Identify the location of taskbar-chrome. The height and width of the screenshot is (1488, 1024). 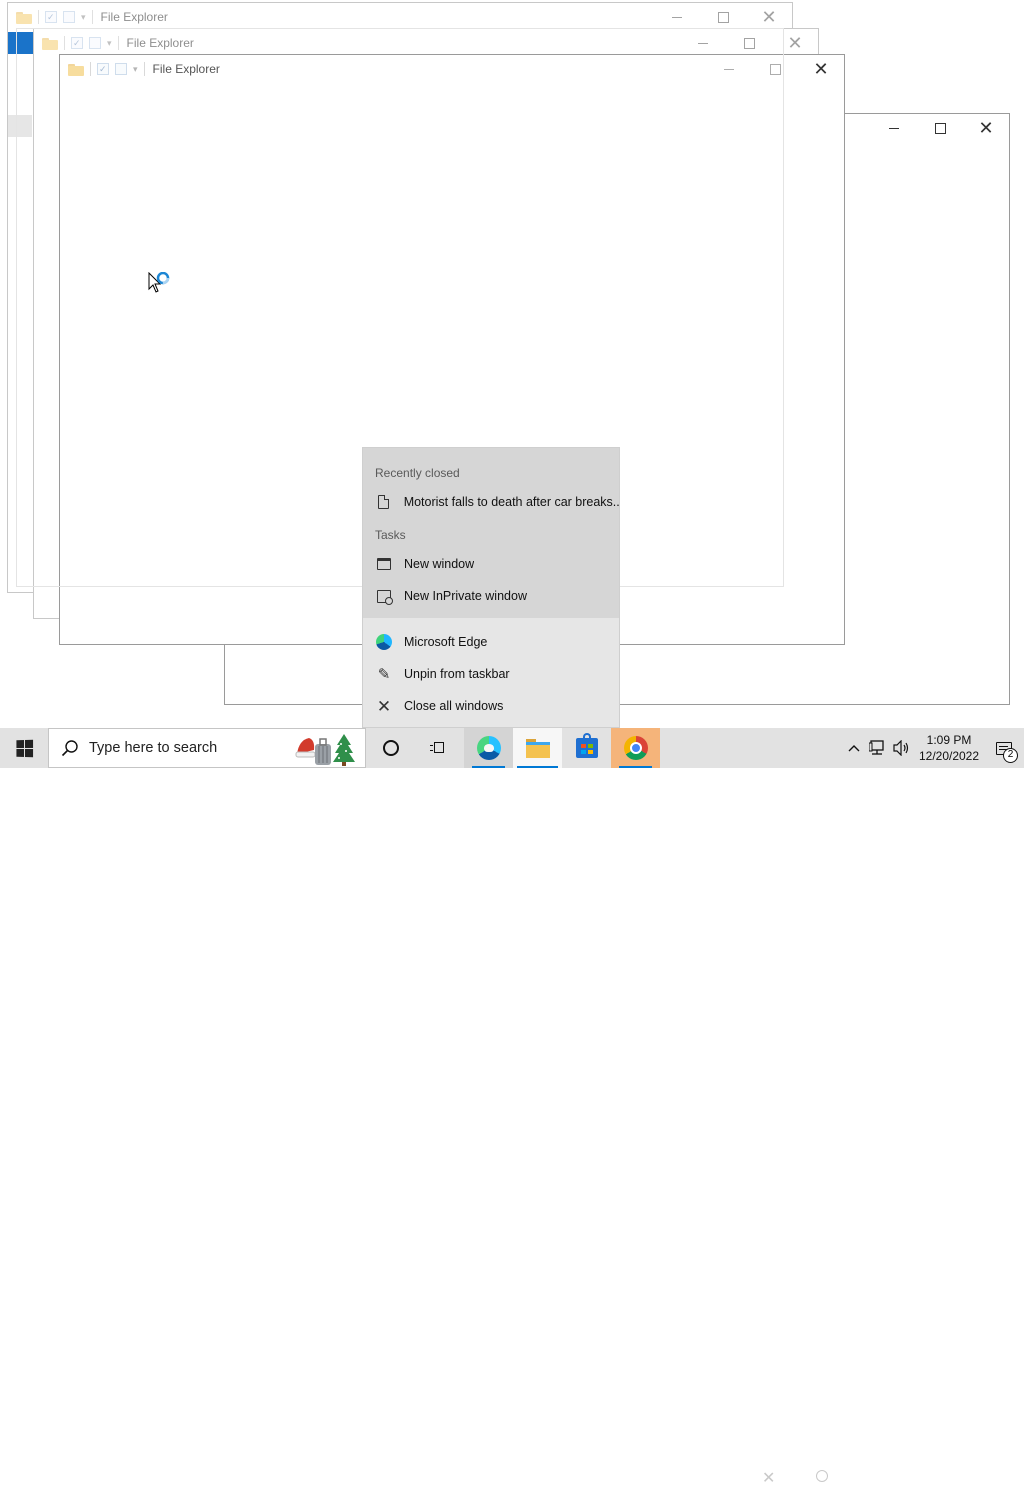
(635, 748).